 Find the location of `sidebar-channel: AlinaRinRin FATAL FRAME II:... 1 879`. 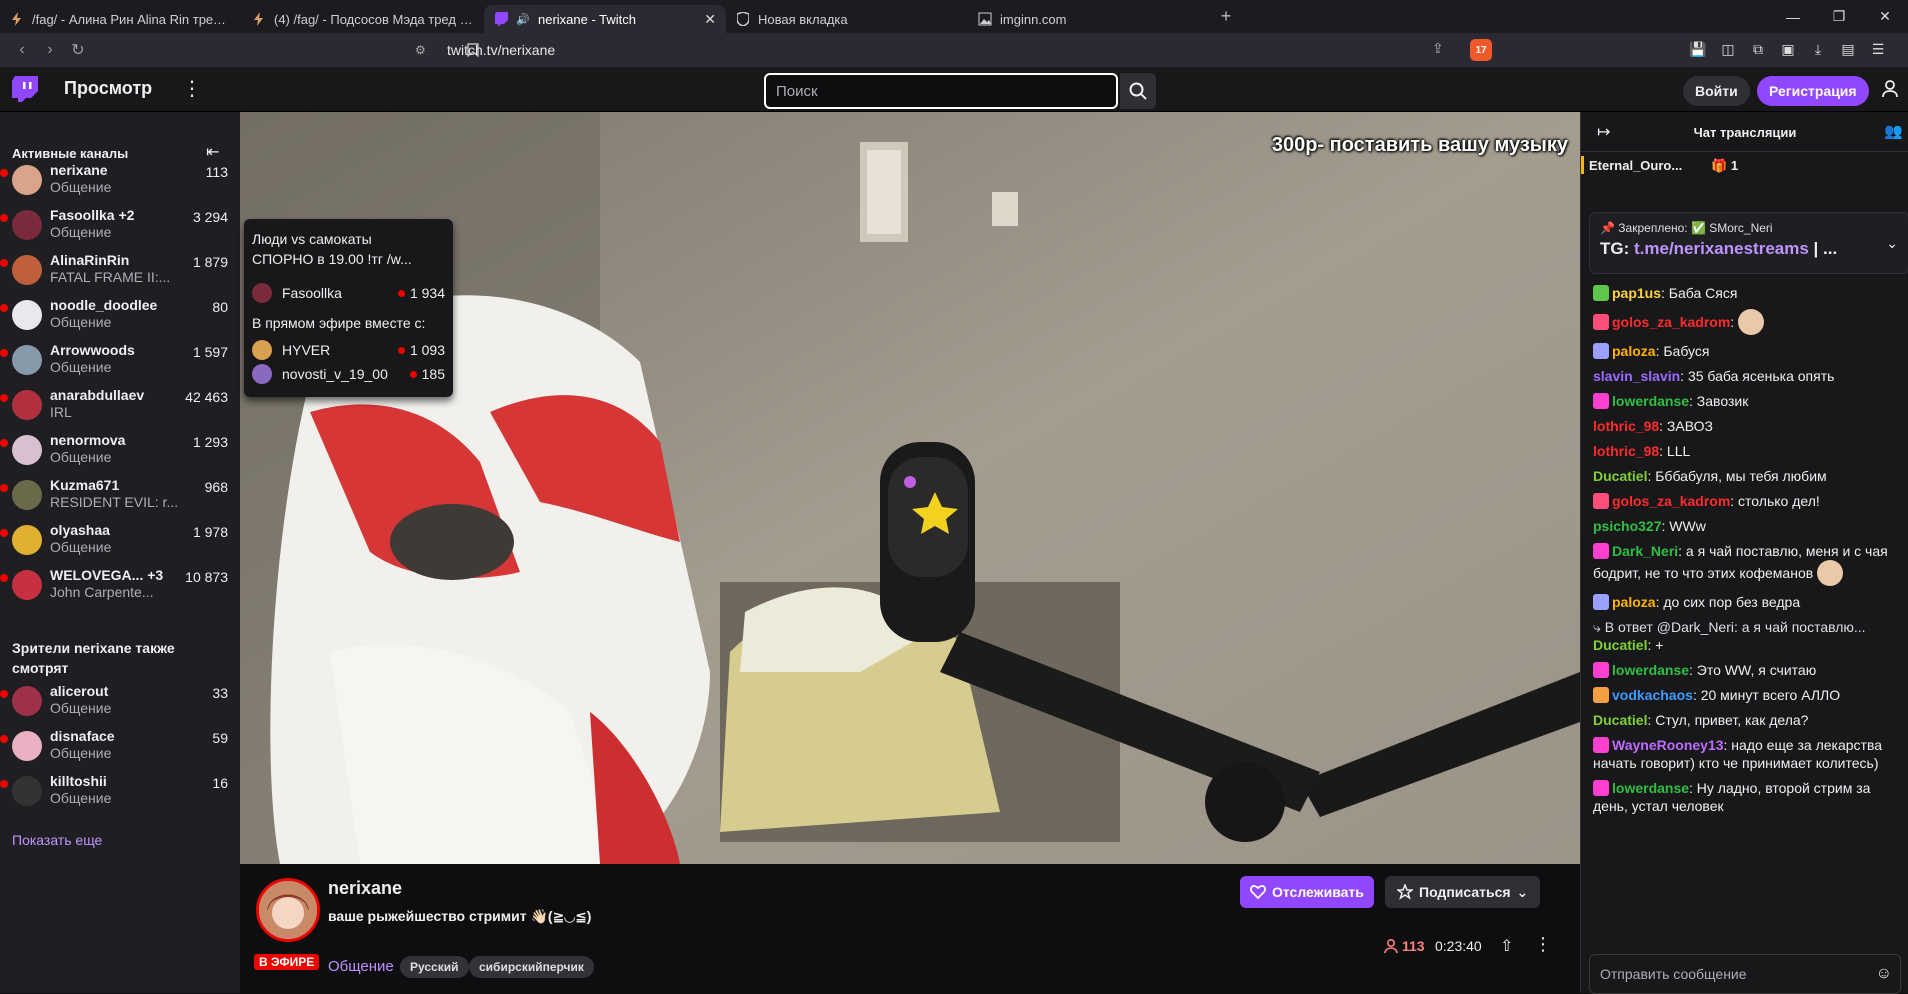

sidebar-channel: AlinaRinRin FATAL FRAME II:... 1 879 is located at coordinates (120, 270).